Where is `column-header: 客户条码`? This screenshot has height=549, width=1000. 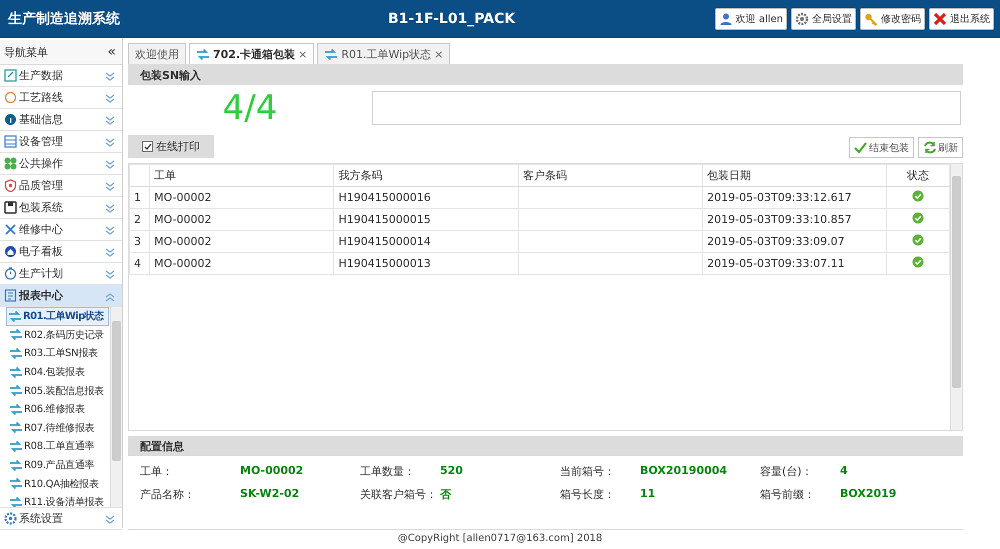
column-header: 客户条码 is located at coordinates (610, 175).